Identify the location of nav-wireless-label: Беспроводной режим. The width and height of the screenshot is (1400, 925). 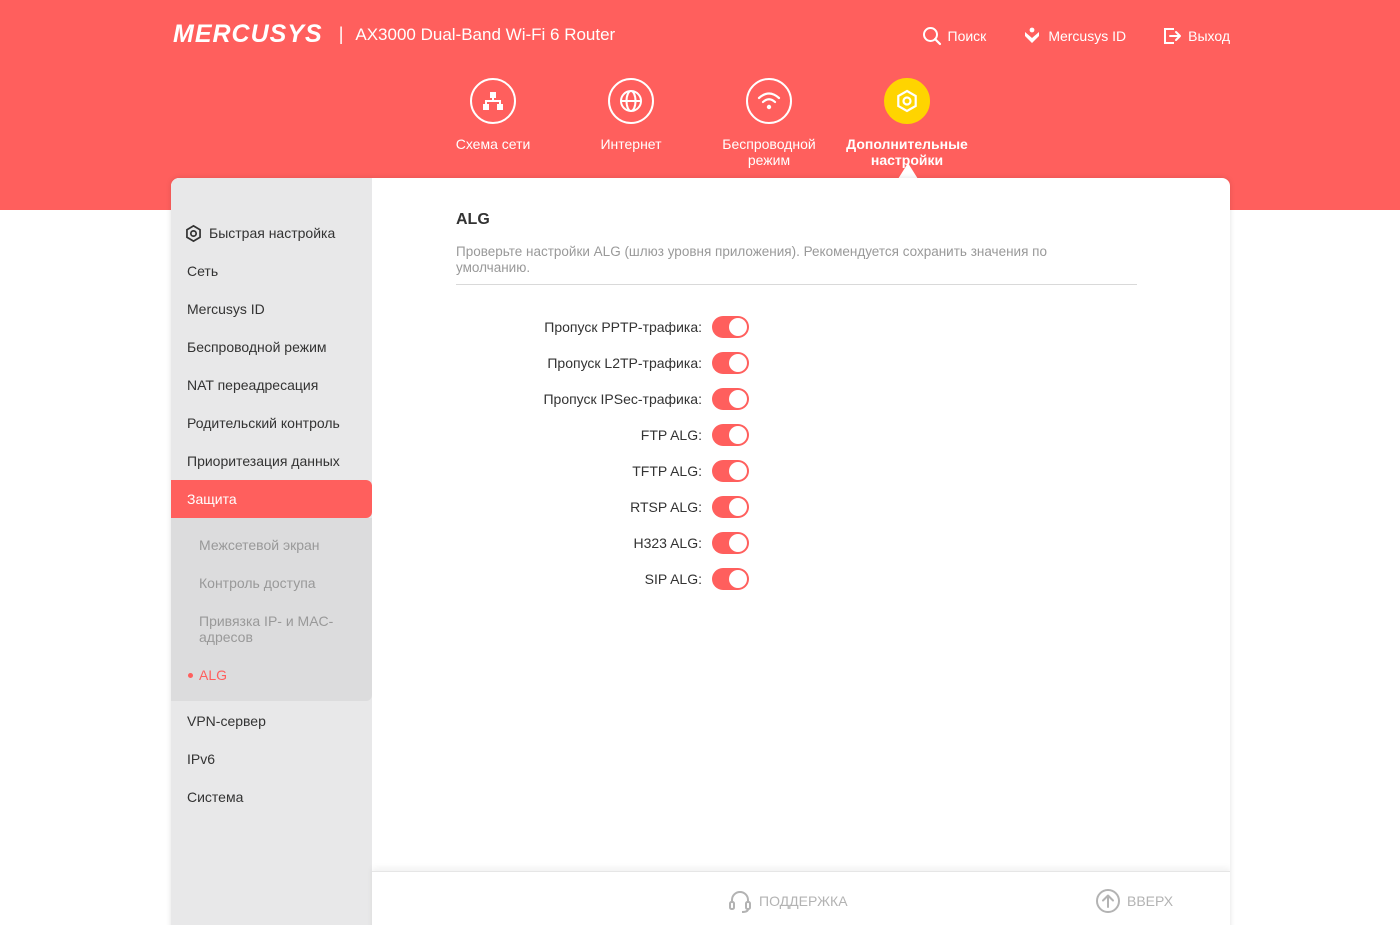
(769, 152).